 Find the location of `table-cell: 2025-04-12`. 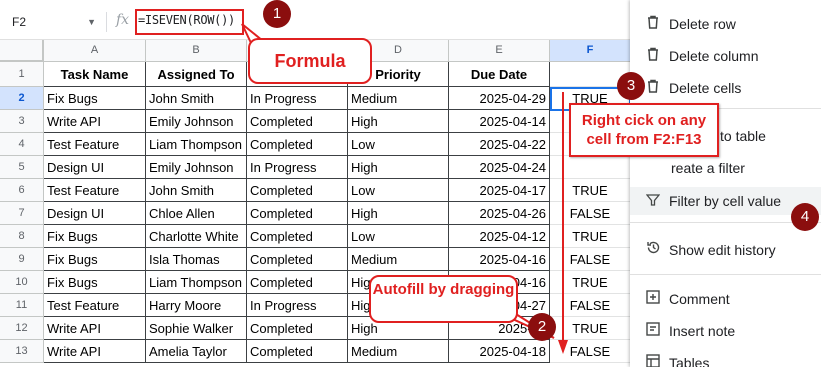

table-cell: 2025-04-12 is located at coordinates (499, 236).